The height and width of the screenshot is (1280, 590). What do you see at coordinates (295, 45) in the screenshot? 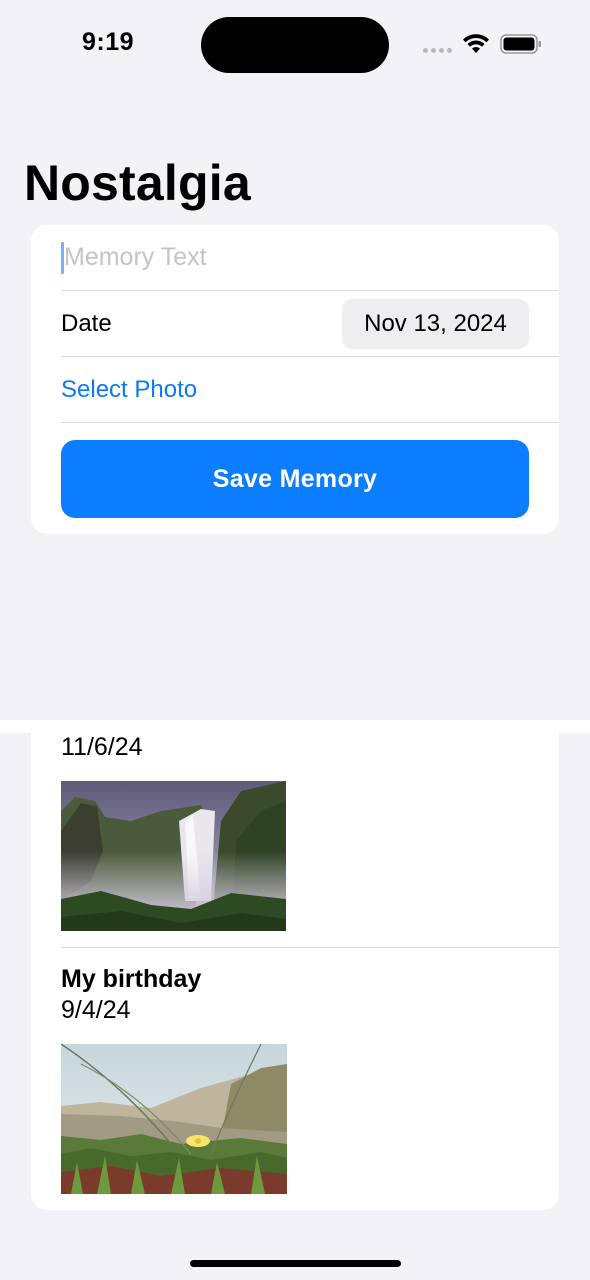
I see `dynamic-island` at bounding box center [295, 45].